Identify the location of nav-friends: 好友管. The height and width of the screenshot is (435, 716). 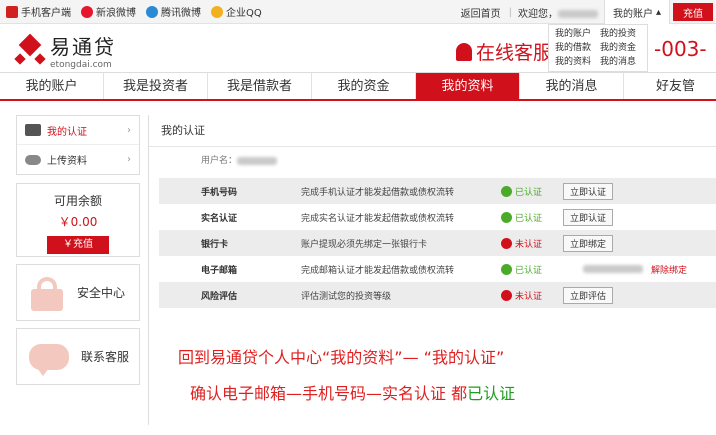
(670, 86).